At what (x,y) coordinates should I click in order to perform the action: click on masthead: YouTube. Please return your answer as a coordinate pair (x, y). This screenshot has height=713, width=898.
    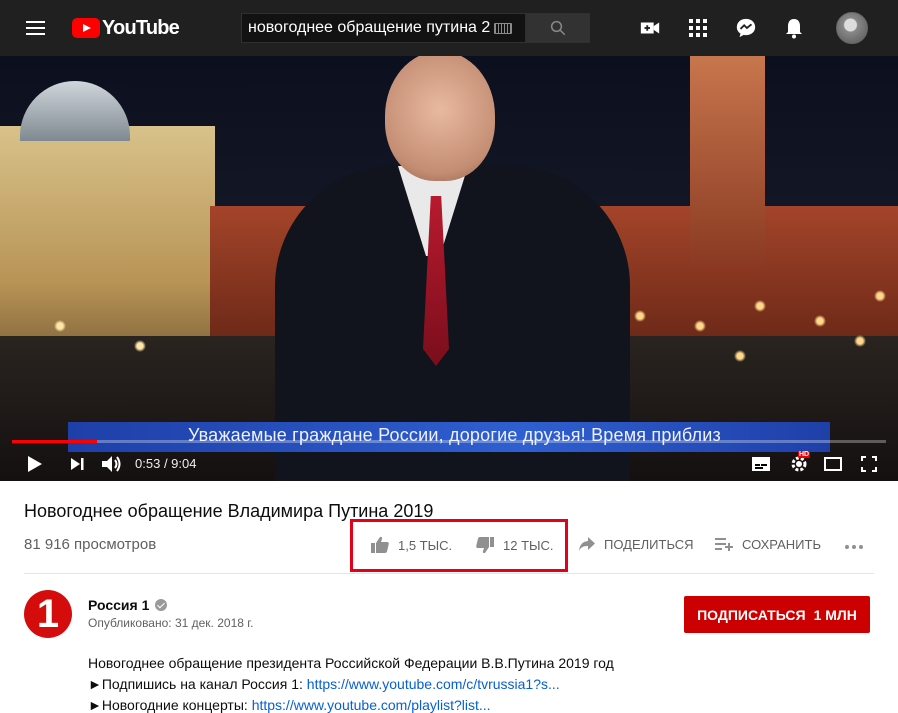
    Looking at the image, I should click on (449, 28).